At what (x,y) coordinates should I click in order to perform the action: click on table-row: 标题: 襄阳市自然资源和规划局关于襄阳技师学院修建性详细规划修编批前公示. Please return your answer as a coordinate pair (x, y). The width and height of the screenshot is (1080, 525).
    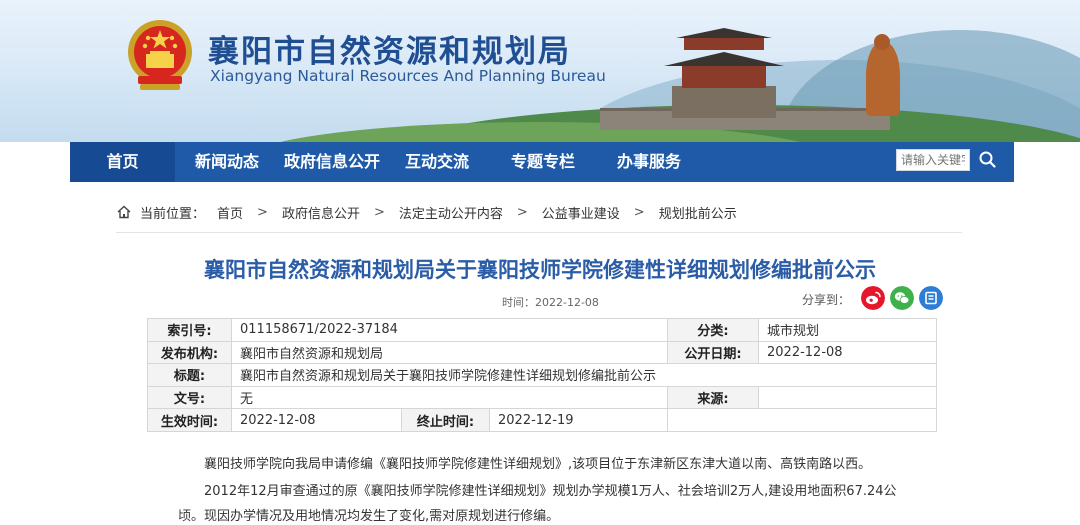
    Looking at the image, I should click on (542, 375).